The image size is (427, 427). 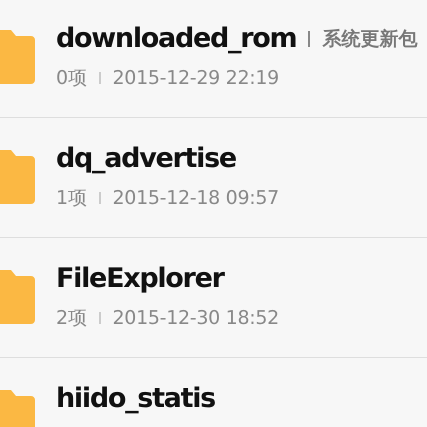 What do you see at coordinates (370, 39) in the screenshot?
I see `folder-description: 系统更新包` at bounding box center [370, 39].